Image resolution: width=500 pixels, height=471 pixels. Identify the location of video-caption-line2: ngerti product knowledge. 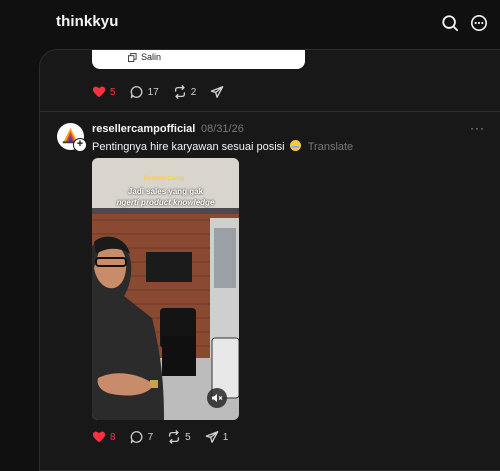
(165, 202).